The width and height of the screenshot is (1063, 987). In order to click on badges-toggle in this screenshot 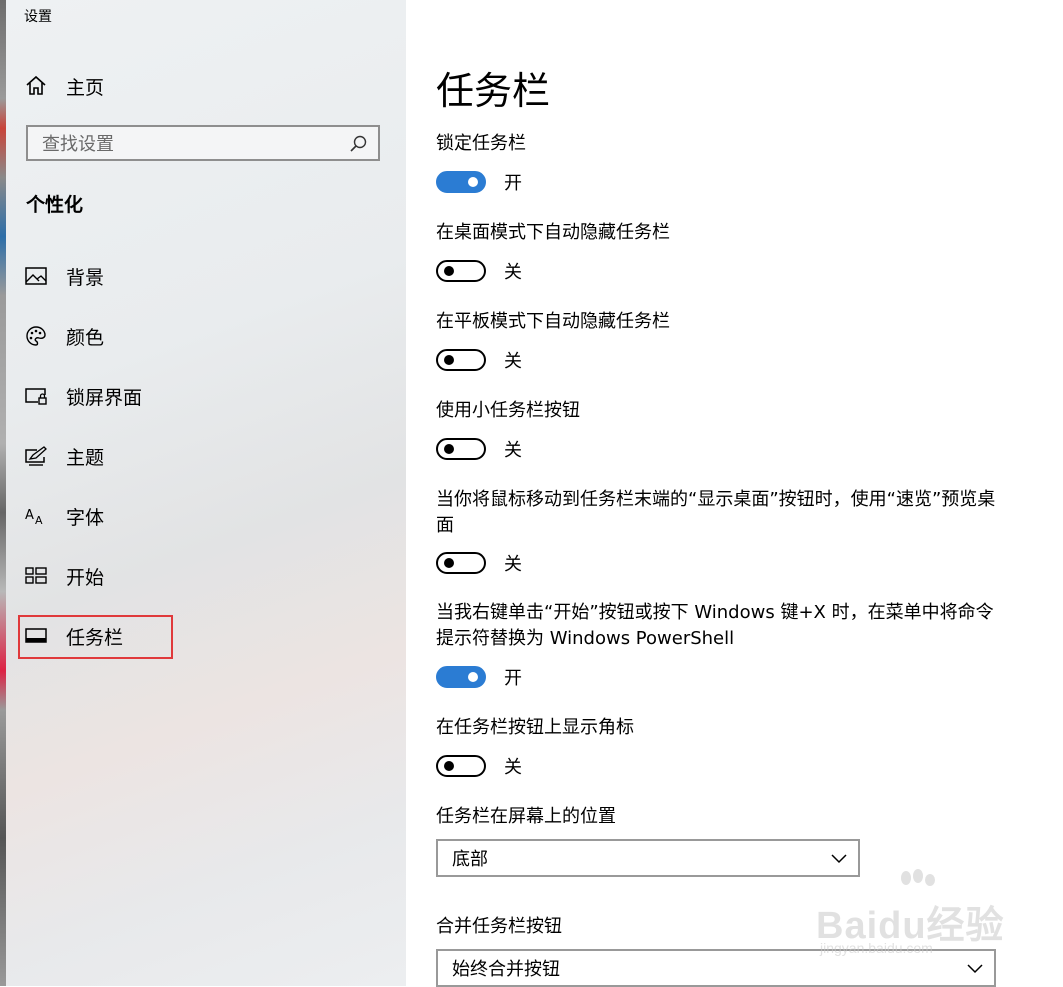, I will do `click(461, 766)`.